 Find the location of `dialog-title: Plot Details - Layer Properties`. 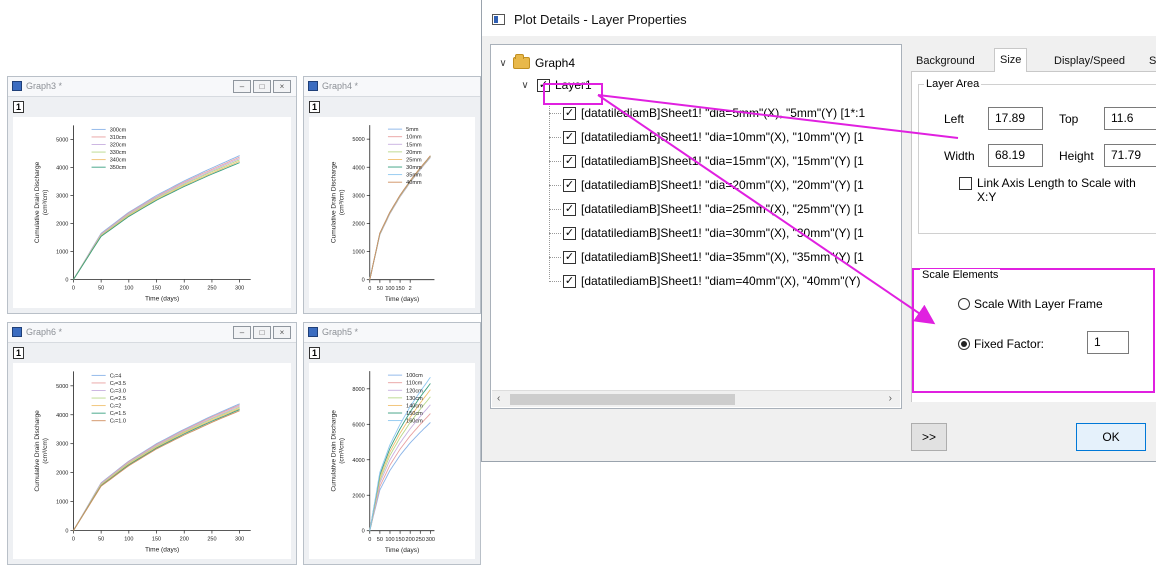

dialog-title: Plot Details - Layer Properties is located at coordinates (600, 19).